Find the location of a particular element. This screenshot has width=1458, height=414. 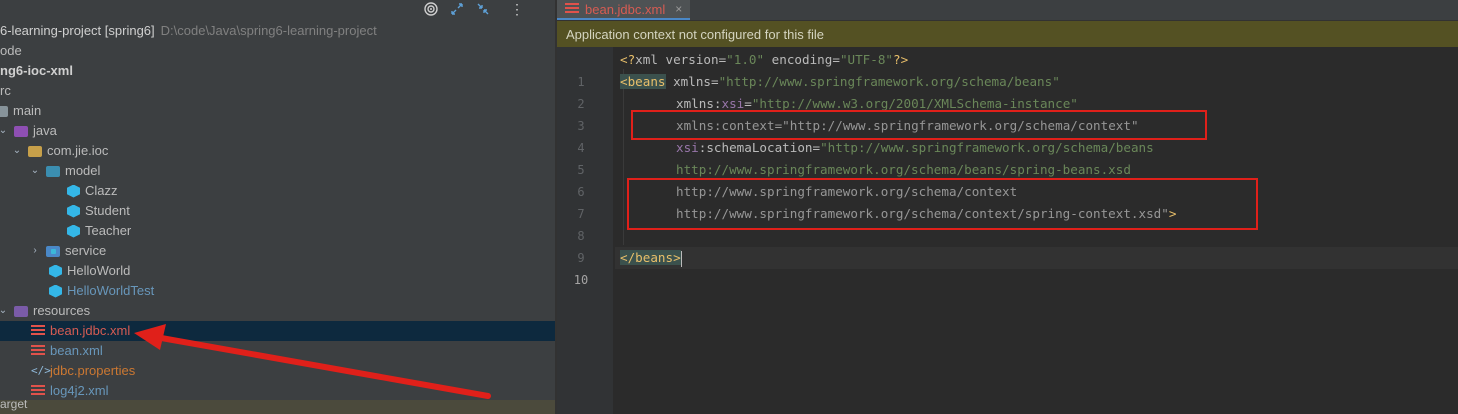

code-token: ?> is located at coordinates (901, 59).